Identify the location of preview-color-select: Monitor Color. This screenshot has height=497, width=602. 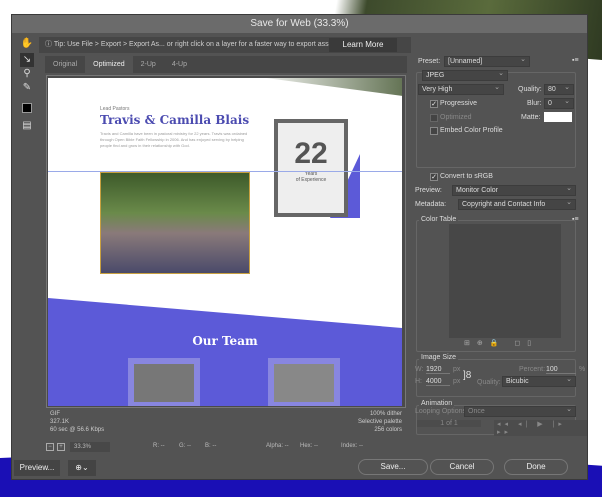
(514, 190).